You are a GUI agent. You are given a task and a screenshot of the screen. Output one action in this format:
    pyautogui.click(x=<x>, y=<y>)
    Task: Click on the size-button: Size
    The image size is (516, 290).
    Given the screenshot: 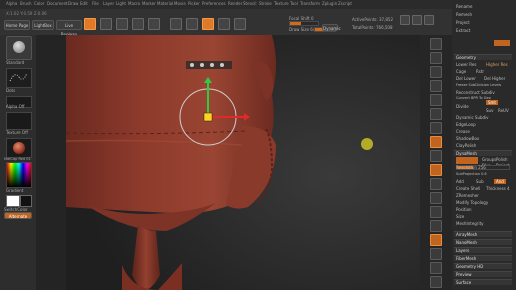 What is the action you would take?
    pyautogui.click(x=460, y=216)
    